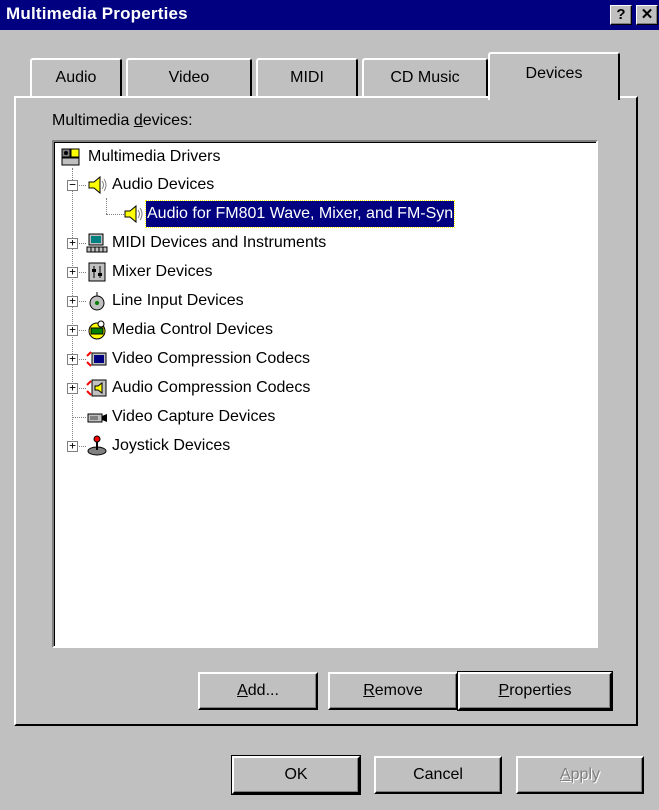 This screenshot has height=810, width=659. What do you see at coordinates (314, 301) in the screenshot?
I see `tree-node-line-input: + Line Input Devices` at bounding box center [314, 301].